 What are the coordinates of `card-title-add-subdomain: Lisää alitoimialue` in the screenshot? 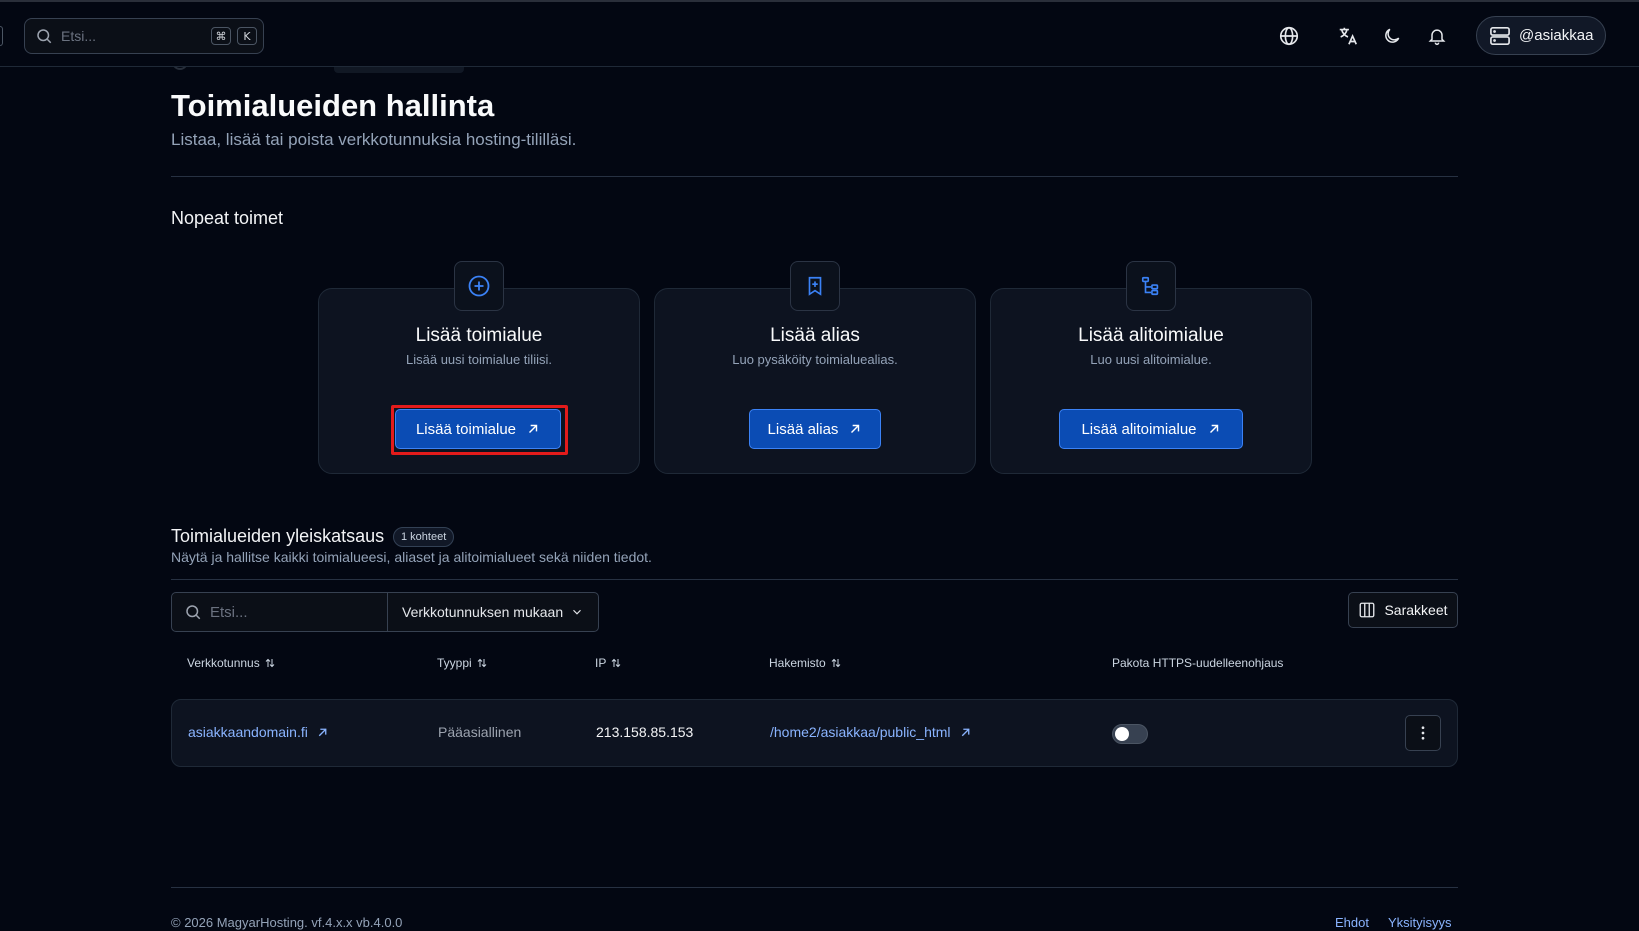 It's located at (1151, 335).